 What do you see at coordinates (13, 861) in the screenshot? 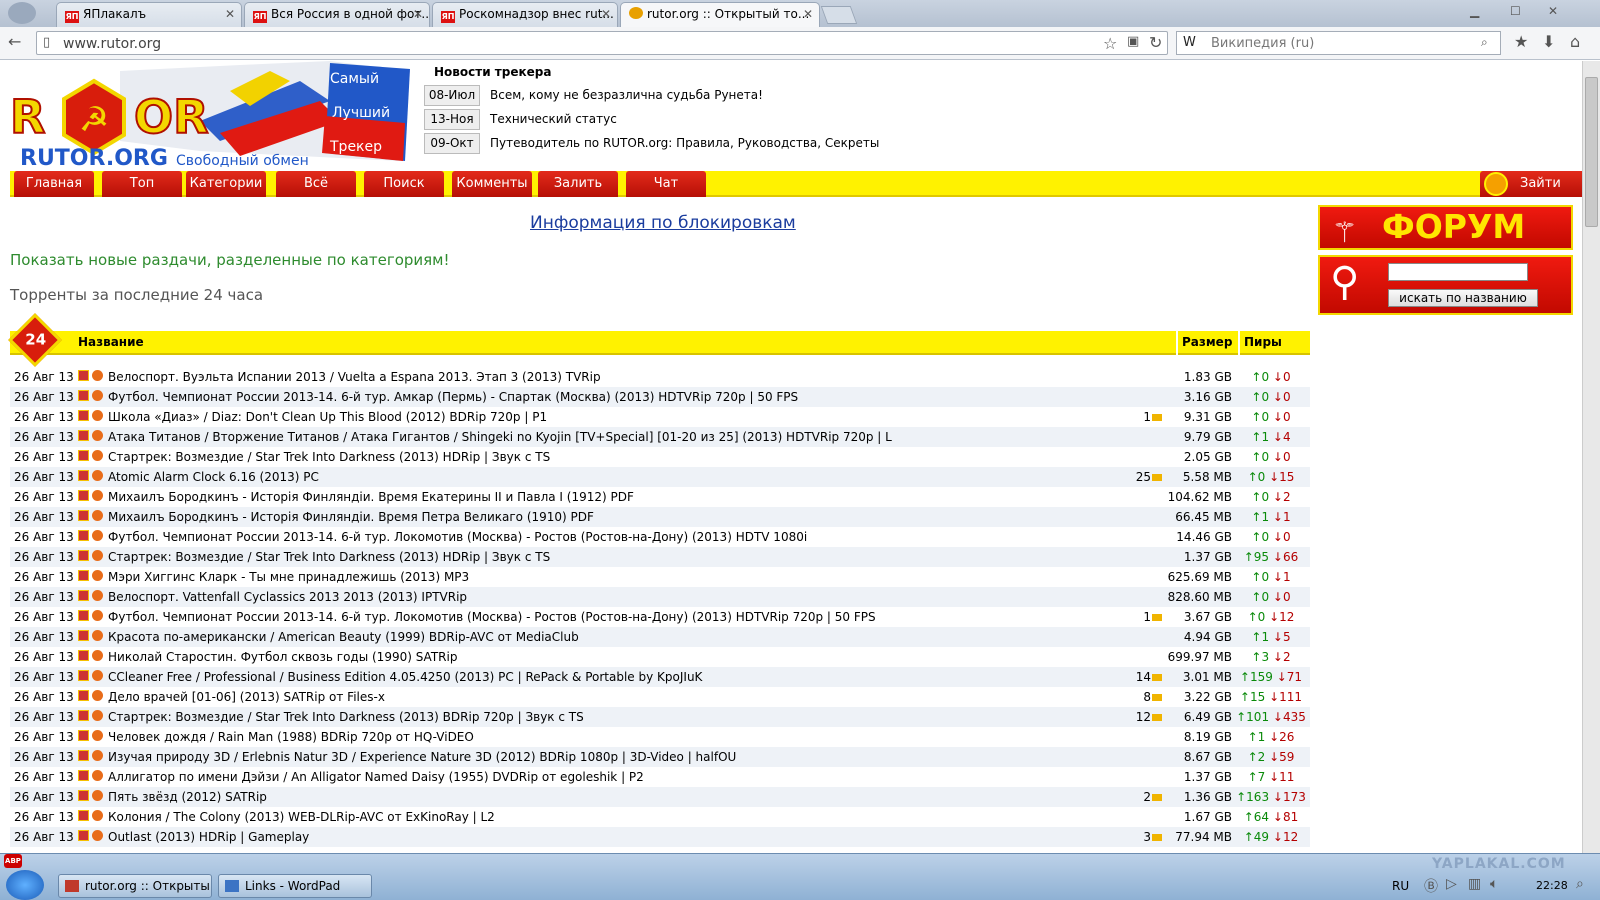
I see `adblock-icon: ABP` at bounding box center [13, 861].